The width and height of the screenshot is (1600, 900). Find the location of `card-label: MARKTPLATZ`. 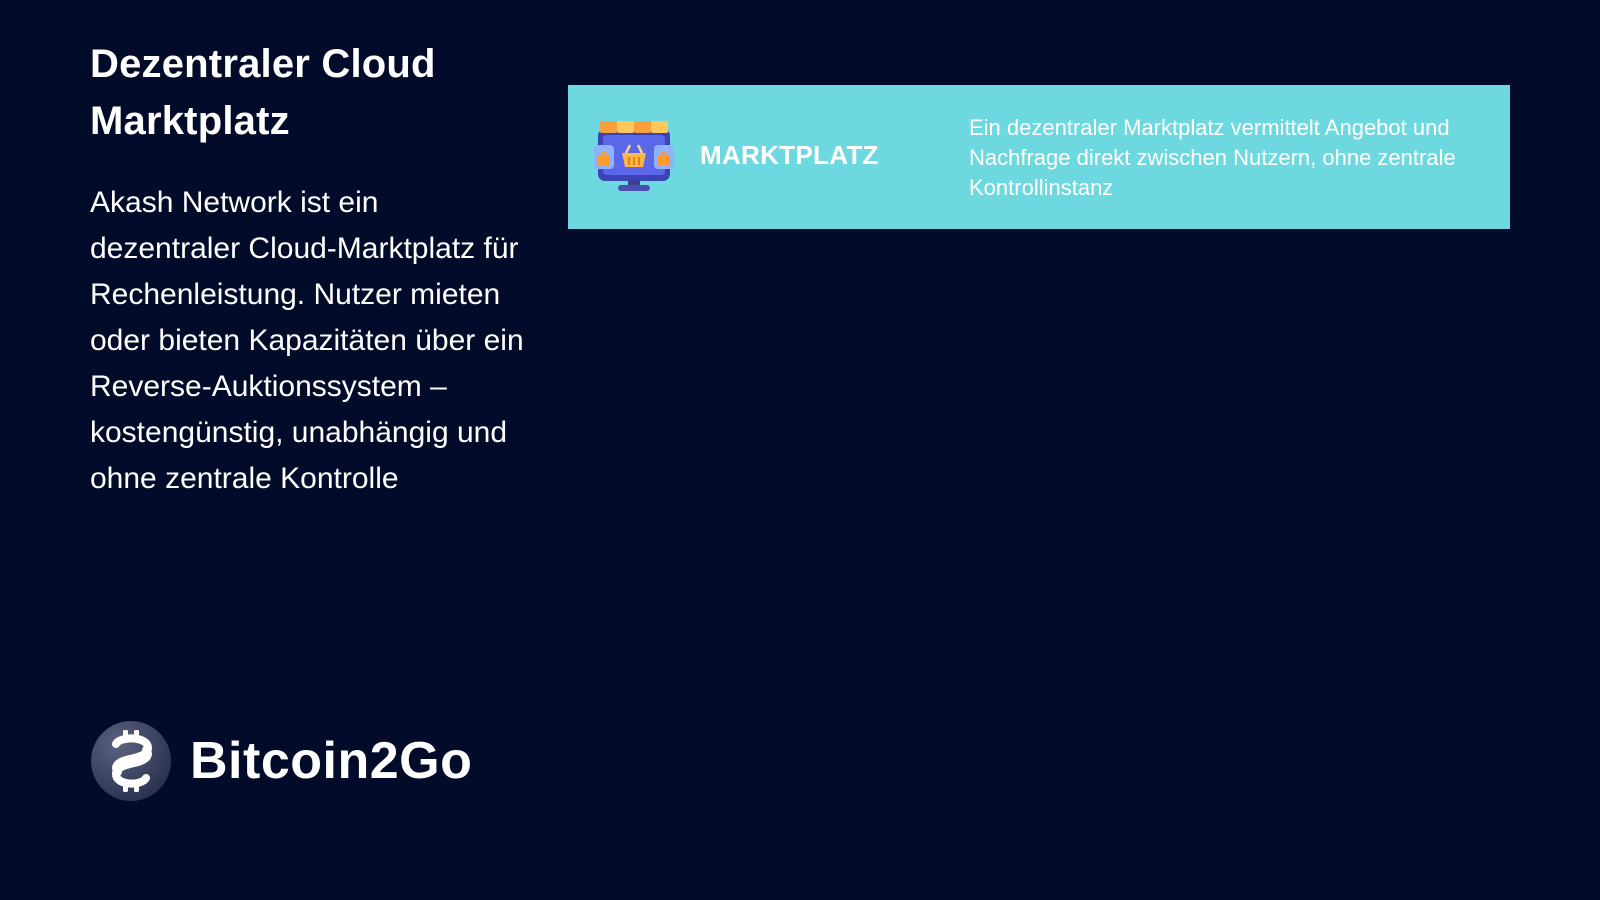

card-label: MARKTPLATZ is located at coordinates (789, 155).